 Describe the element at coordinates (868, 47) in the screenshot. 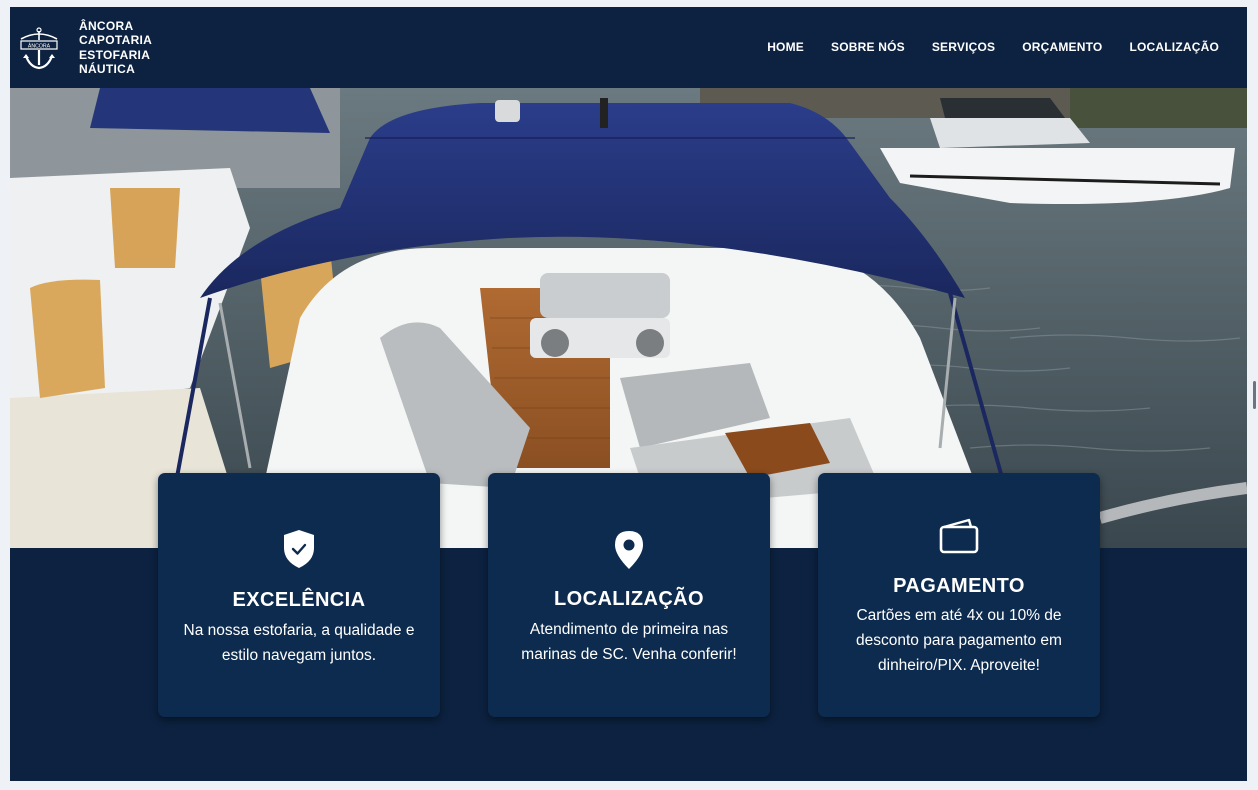

I see `nav-sobre-nos: SOBRE NÓS` at that location.